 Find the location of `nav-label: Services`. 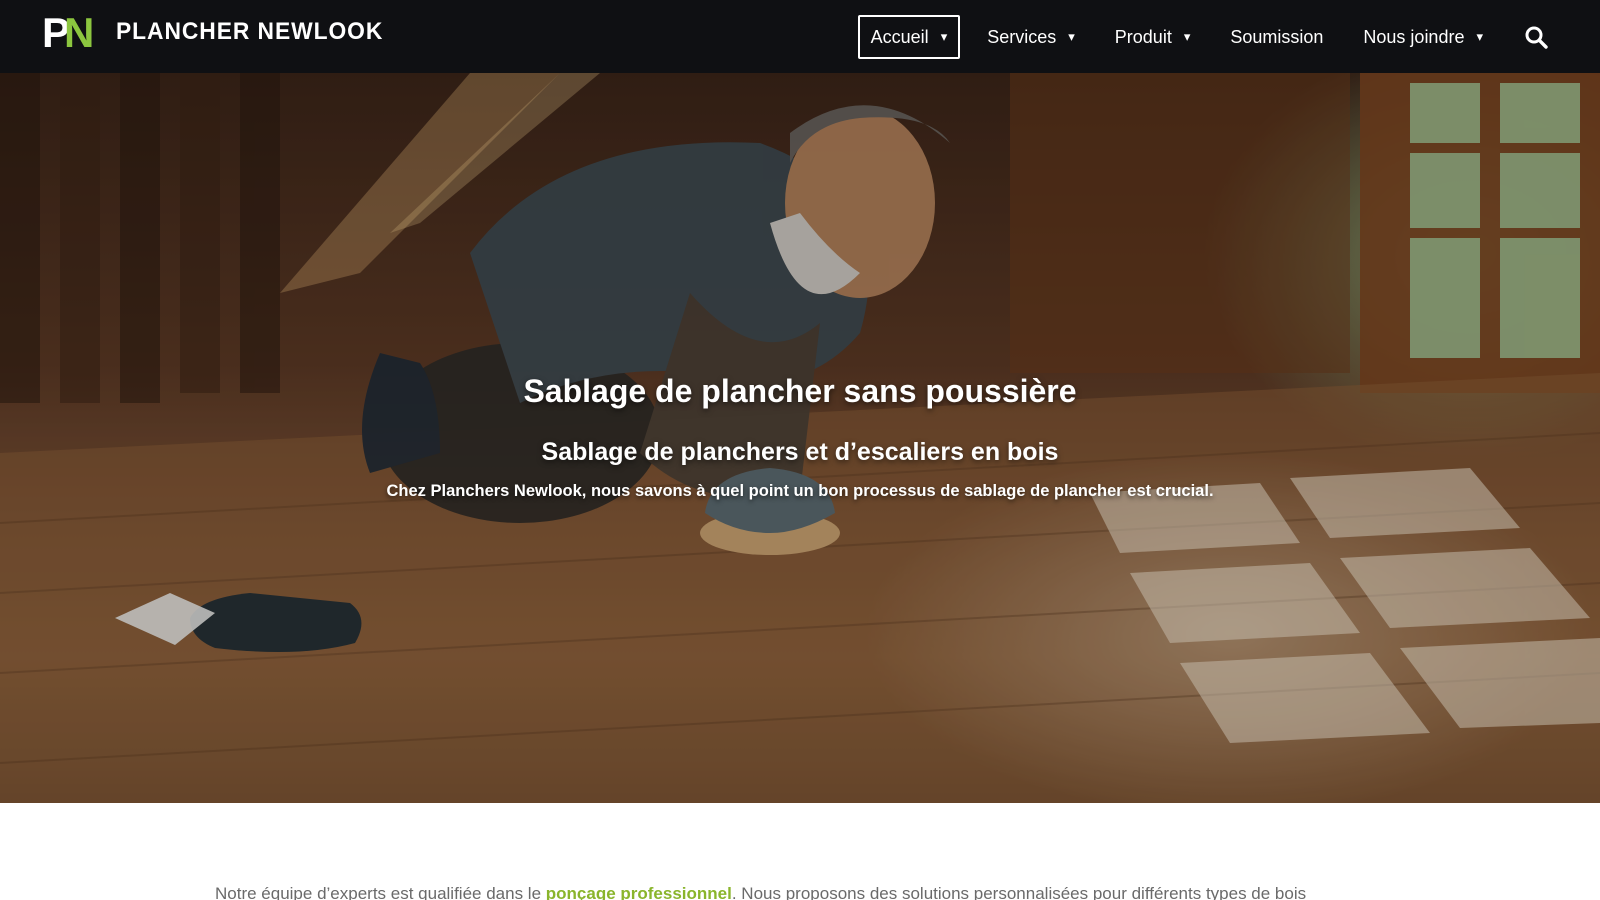

nav-label: Services is located at coordinates (1022, 36).